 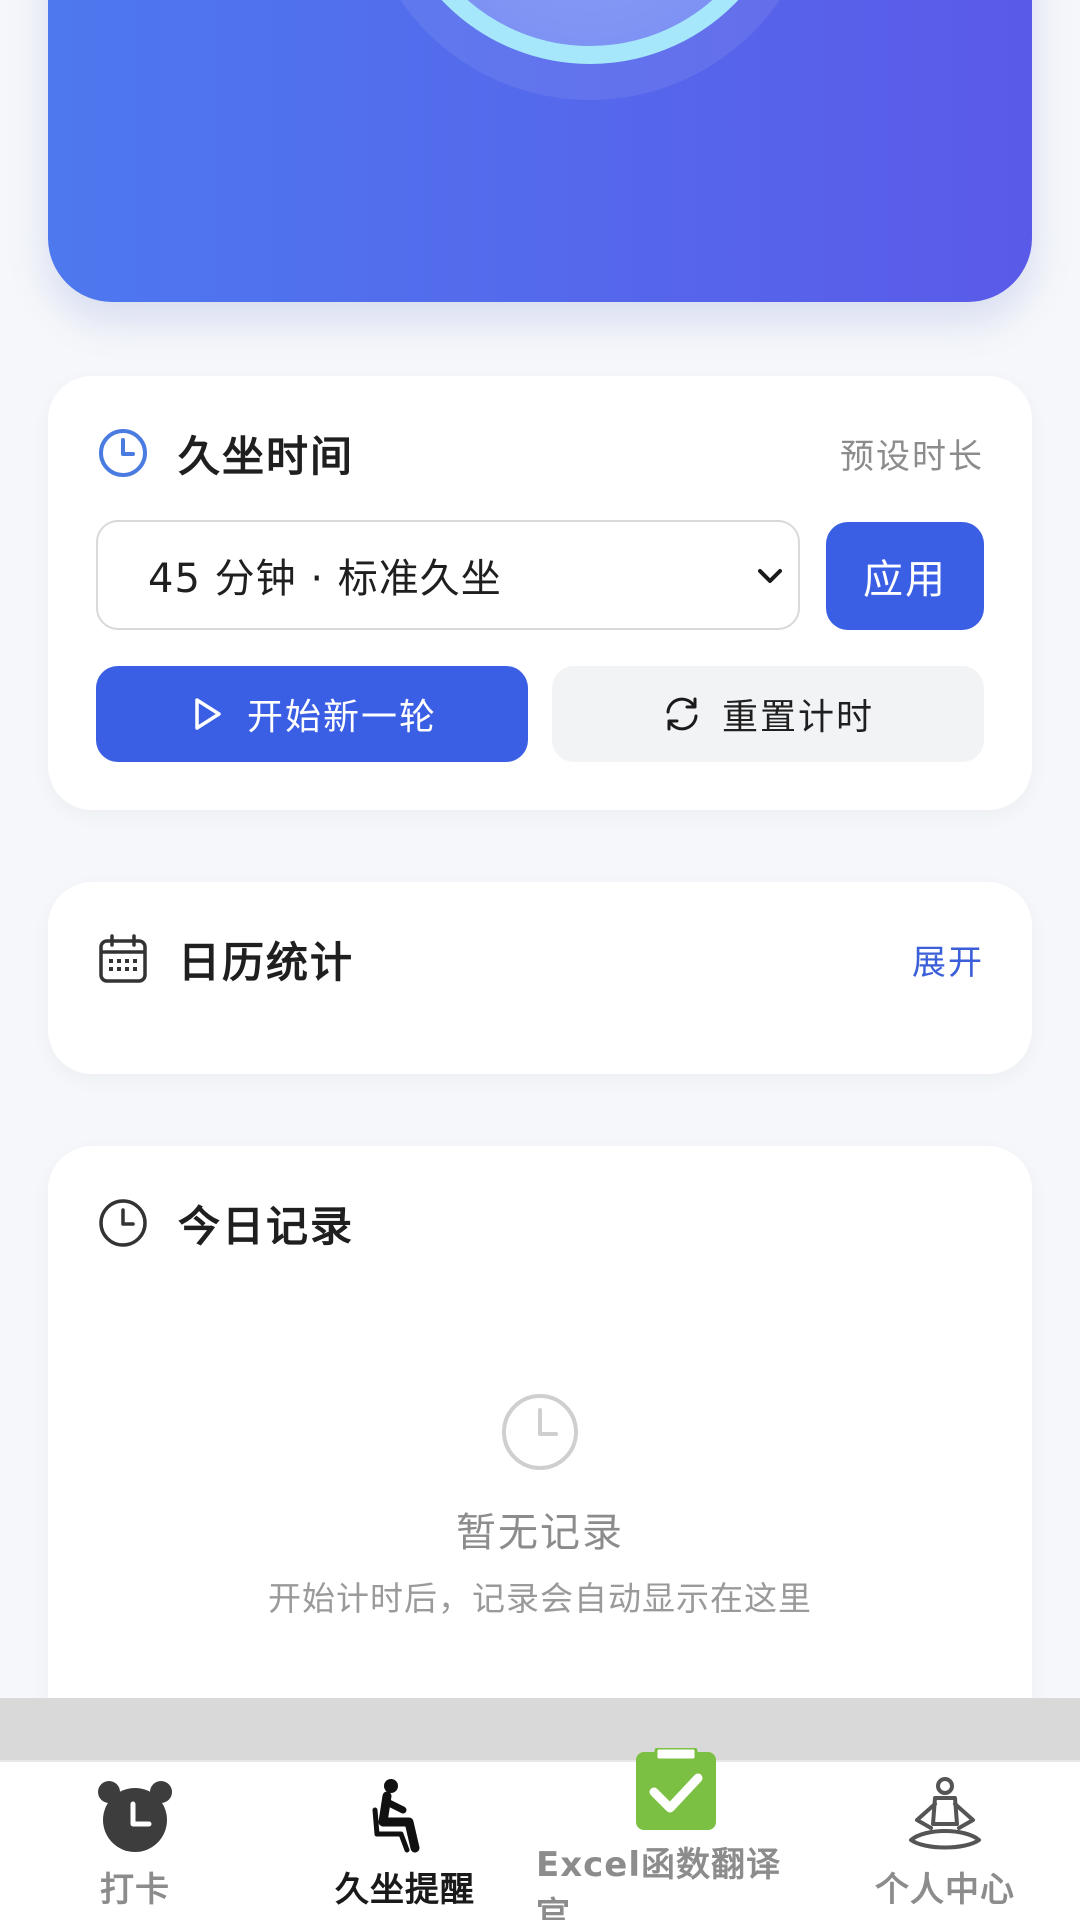 I want to click on start-new-round-label: 开始新一轮, so click(x=341, y=717).